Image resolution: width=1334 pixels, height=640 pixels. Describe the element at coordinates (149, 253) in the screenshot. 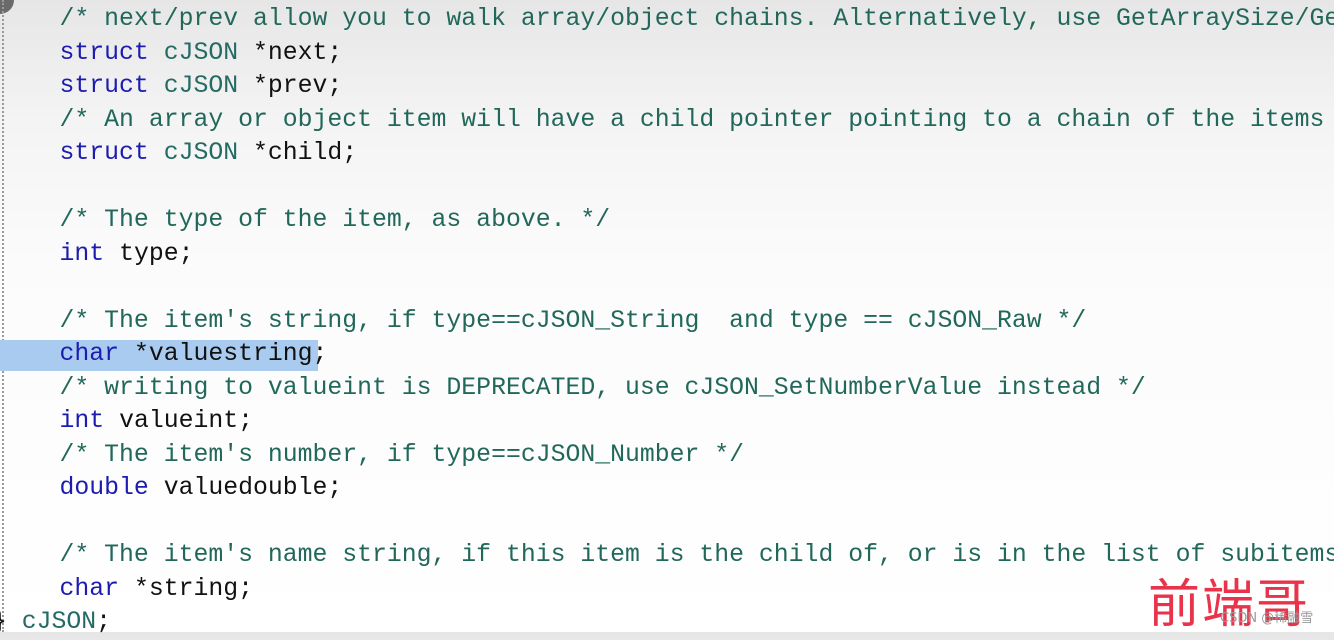

I see `code-token: type;` at that location.